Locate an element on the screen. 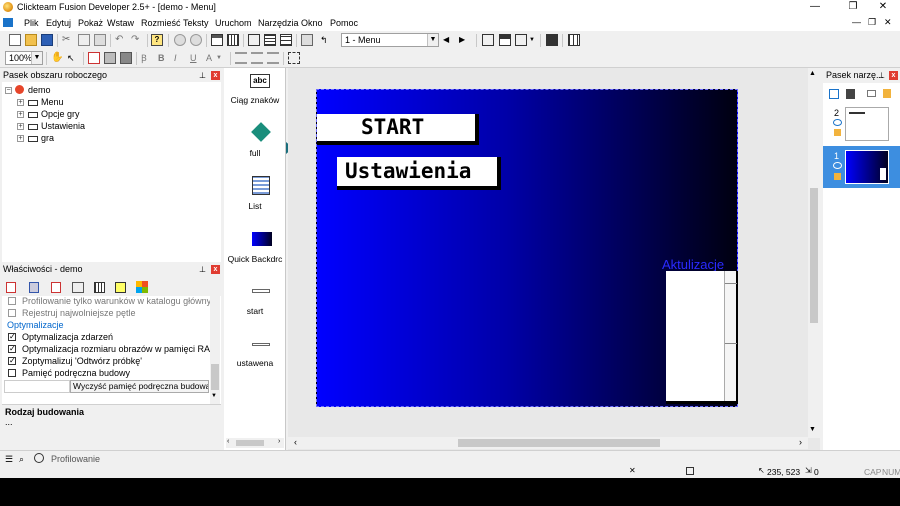 This screenshot has width=900, height=506. object-label-start: start is located at coordinates (255, 311).